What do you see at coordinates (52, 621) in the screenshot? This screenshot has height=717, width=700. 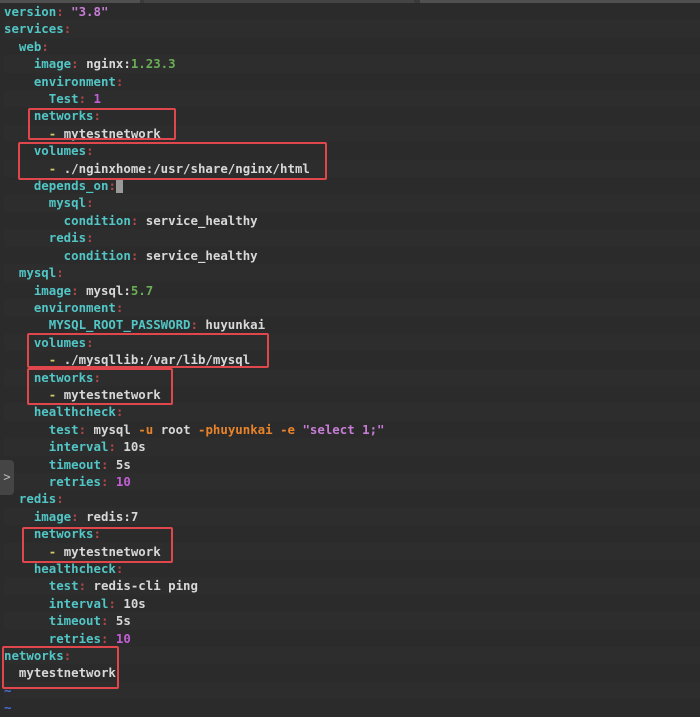 I see `yaml-key: timeout` at bounding box center [52, 621].